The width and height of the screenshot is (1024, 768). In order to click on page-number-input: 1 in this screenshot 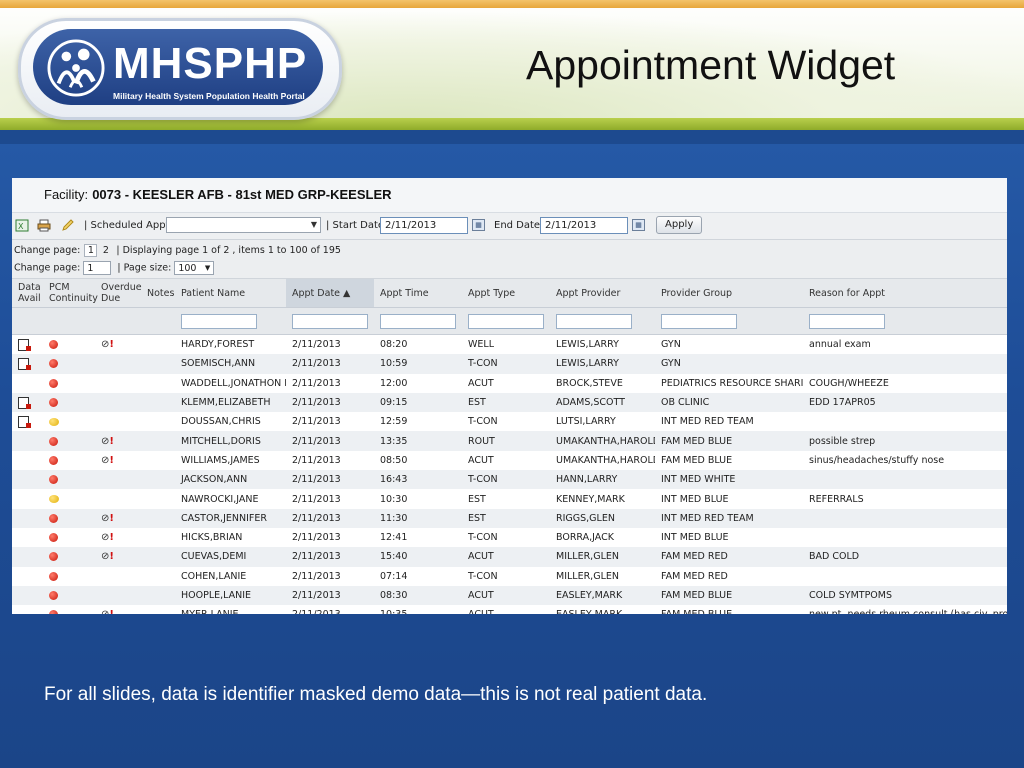, I will do `click(97, 268)`.